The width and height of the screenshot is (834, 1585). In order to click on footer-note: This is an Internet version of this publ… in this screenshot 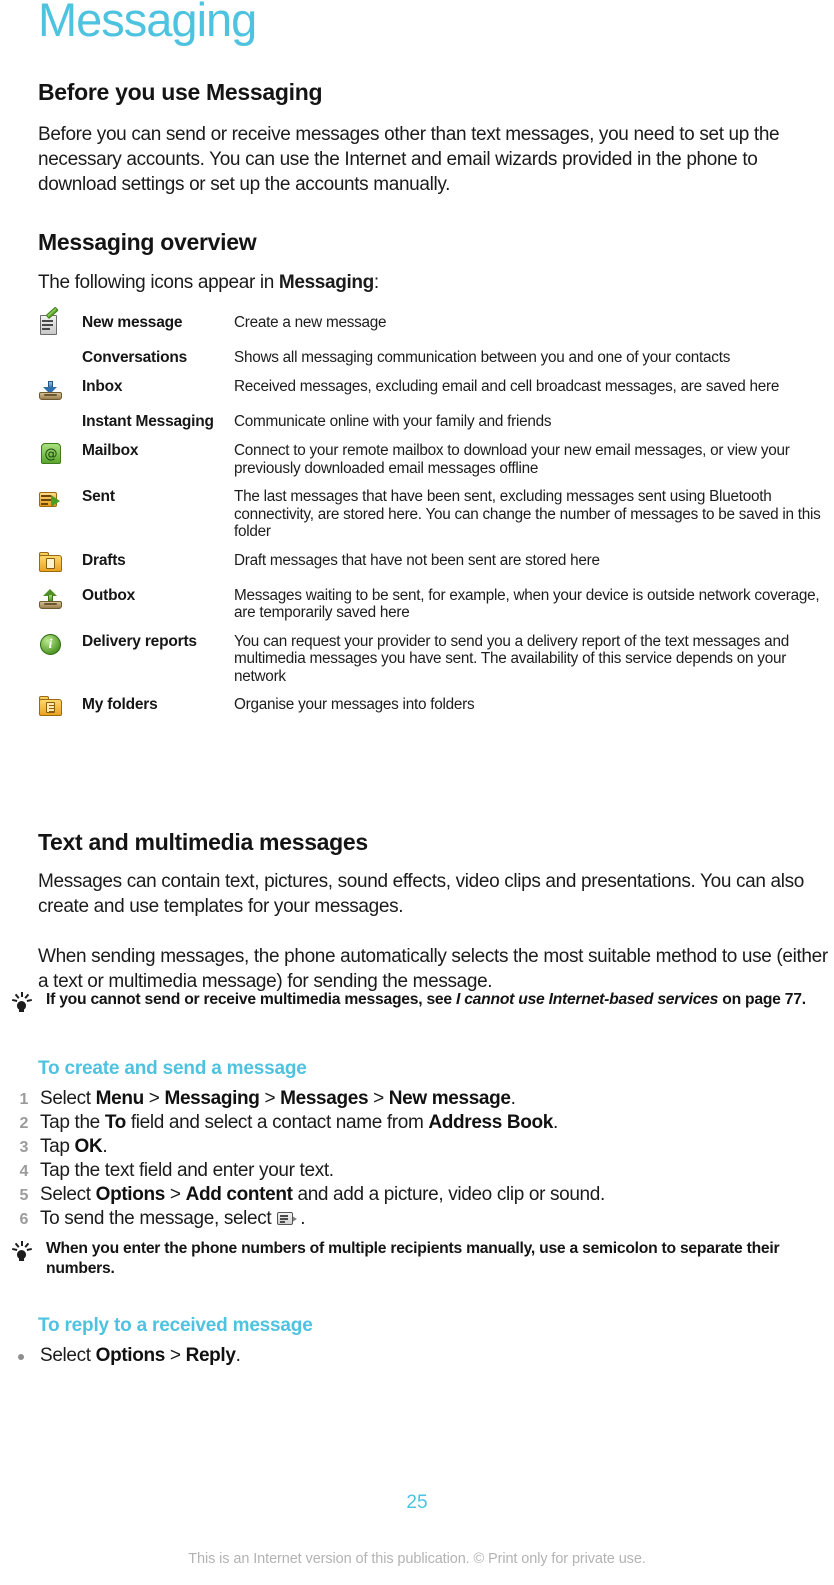, I will do `click(417, 1559)`.